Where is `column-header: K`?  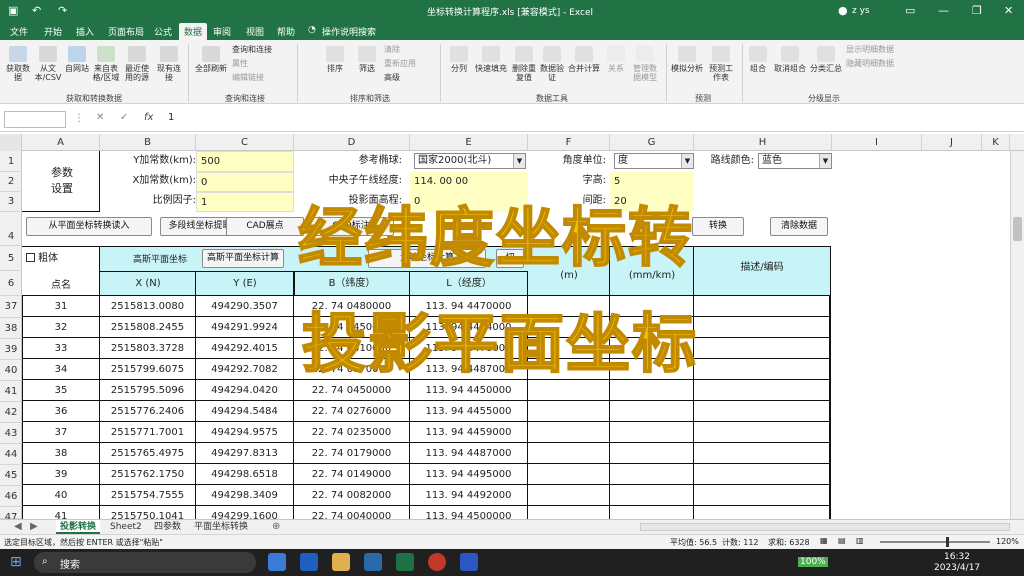
column-header: K is located at coordinates (996, 142).